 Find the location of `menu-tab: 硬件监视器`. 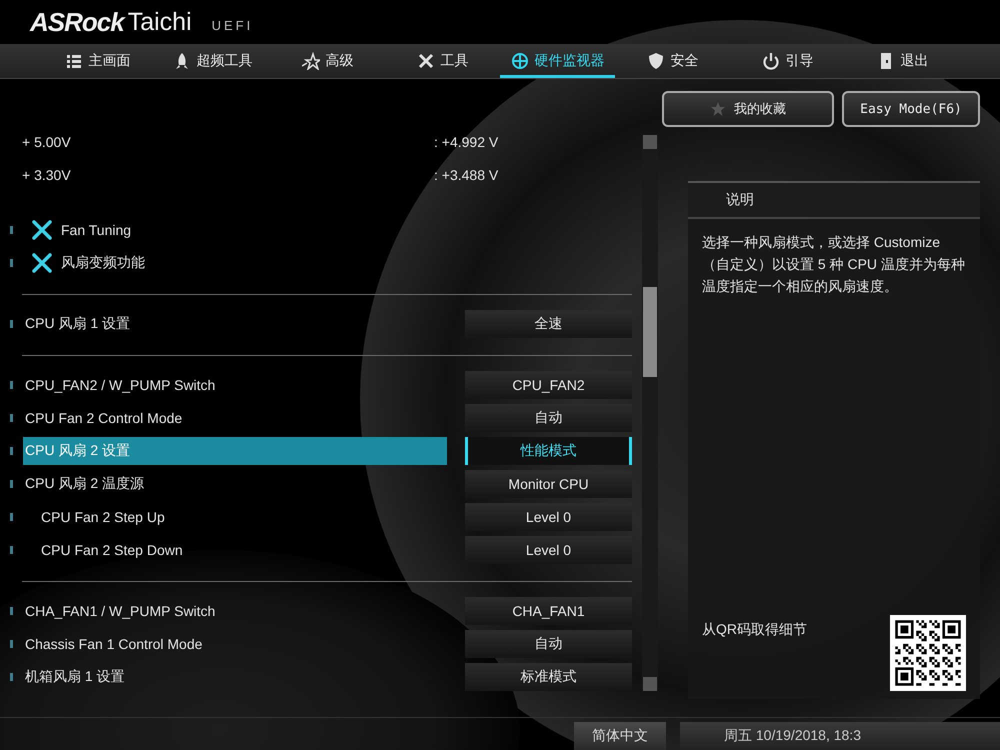

menu-tab: 硬件监视器 is located at coordinates (557, 61).